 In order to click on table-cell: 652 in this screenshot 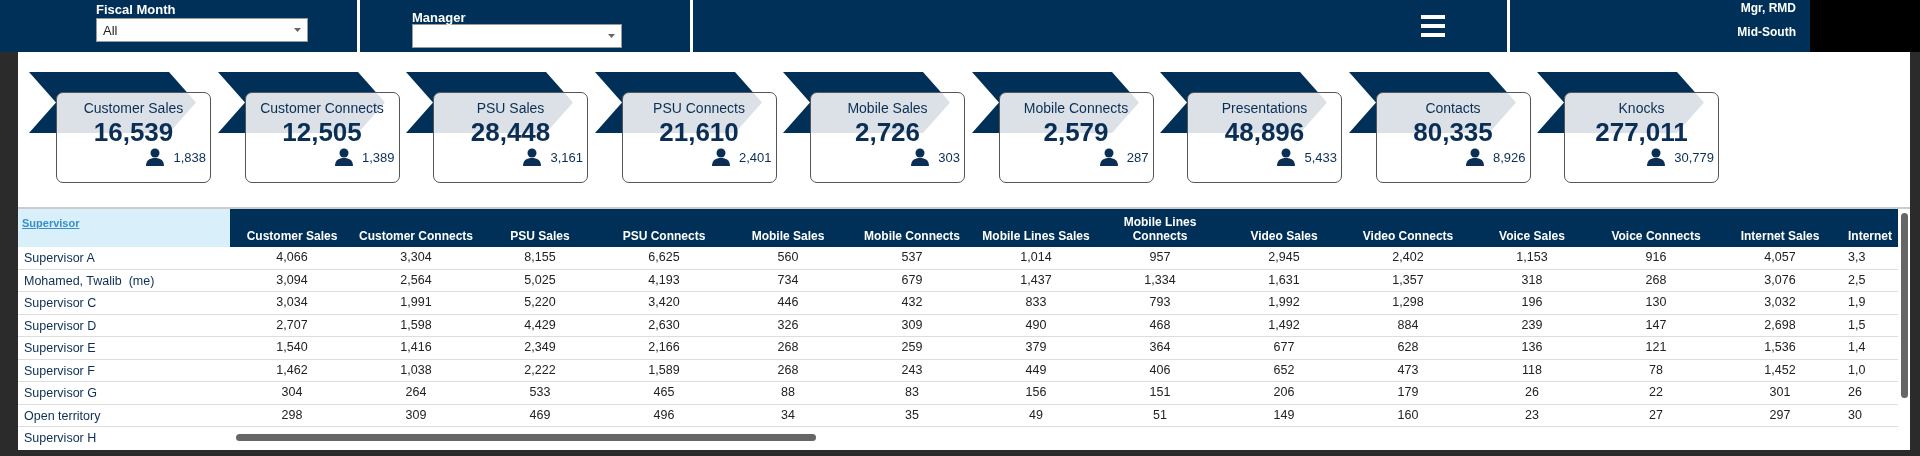, I will do `click(1284, 370)`.